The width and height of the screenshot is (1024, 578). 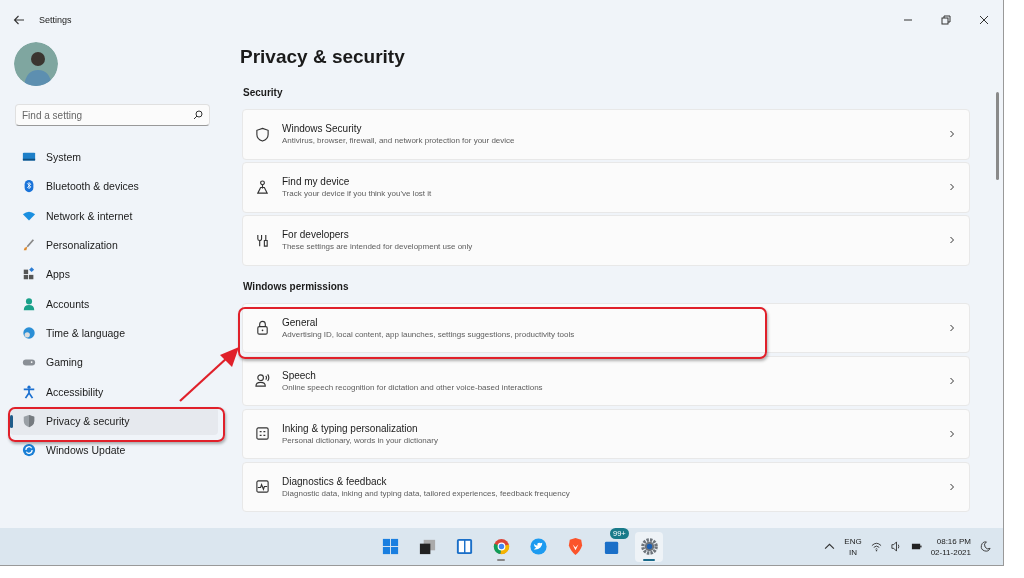 What do you see at coordinates (29, 391) in the screenshot?
I see `accessibility-icon` at bounding box center [29, 391].